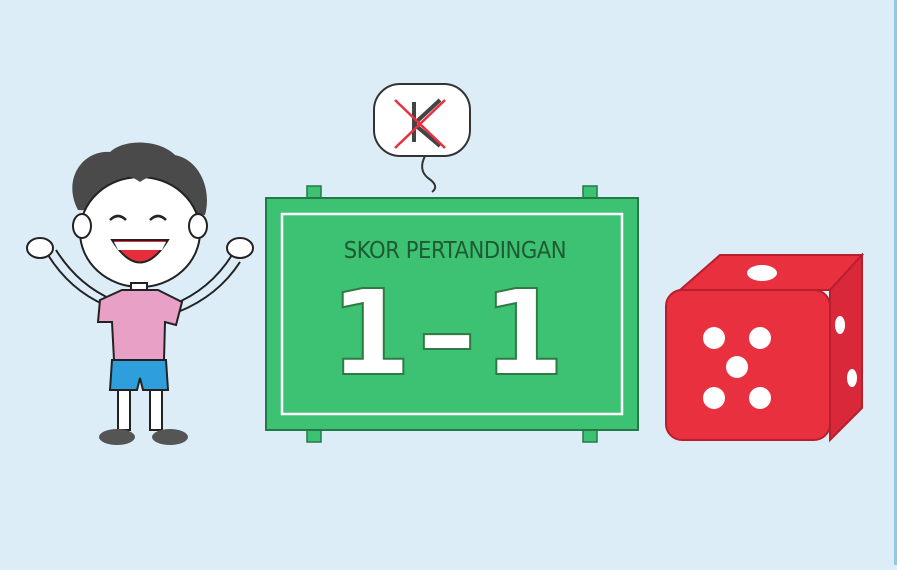 This screenshot has height=570, width=897. What do you see at coordinates (140, 293) in the screenshot?
I see `cheering-boy-icon` at bounding box center [140, 293].